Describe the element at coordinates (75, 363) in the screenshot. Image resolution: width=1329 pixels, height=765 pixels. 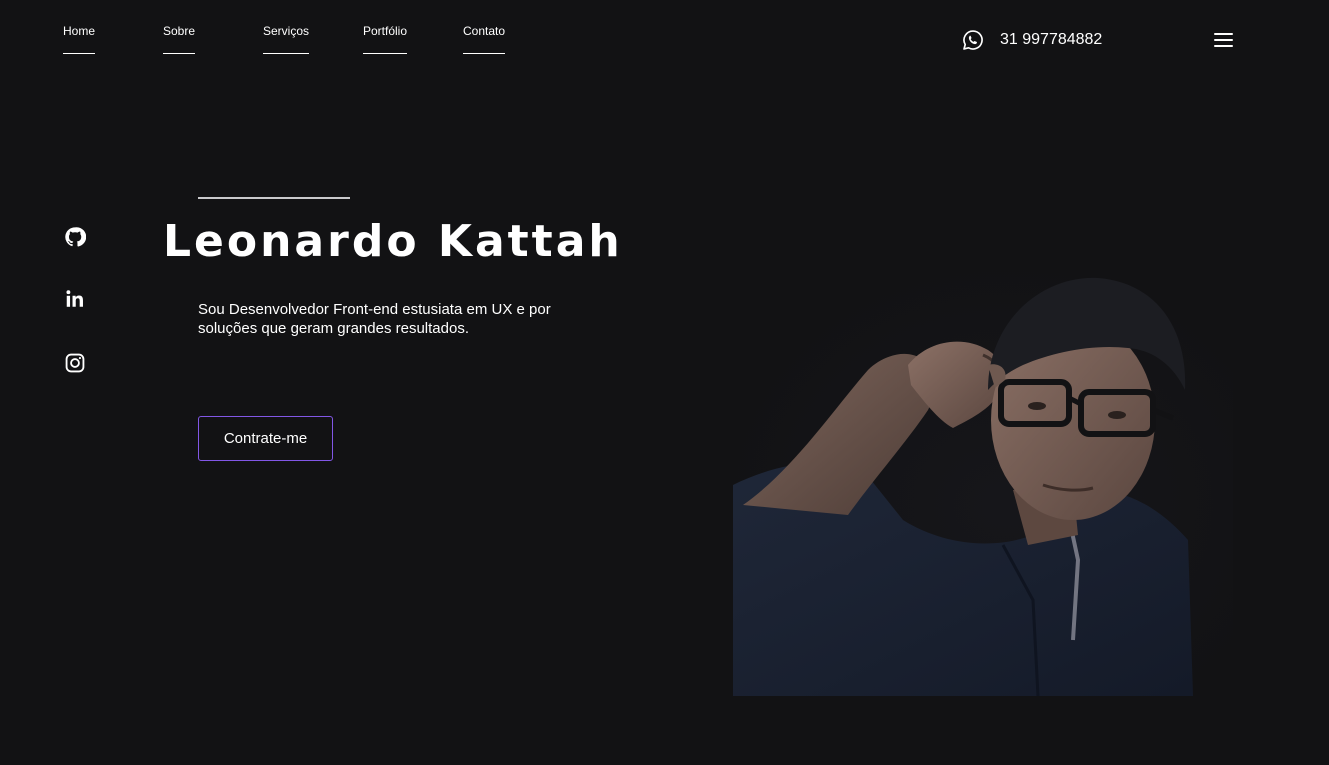
I see `instagram-icon` at that location.